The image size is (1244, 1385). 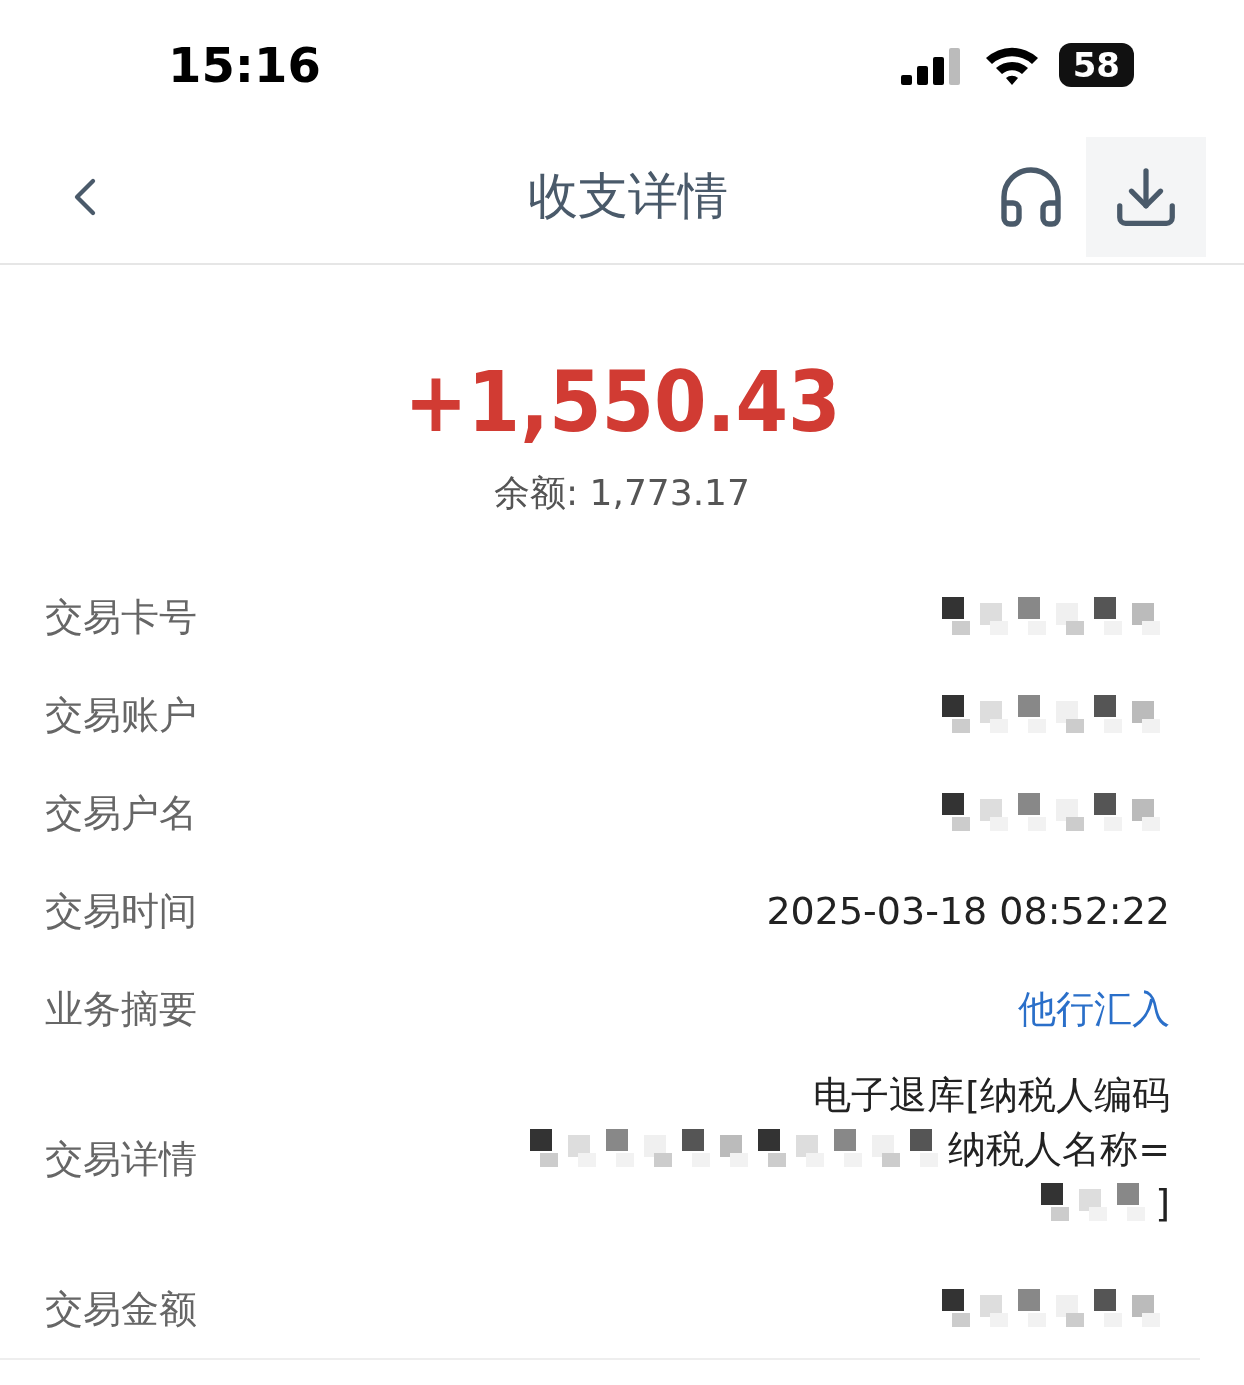 What do you see at coordinates (121, 813) in the screenshot?
I see `row-label: 交易户名` at bounding box center [121, 813].